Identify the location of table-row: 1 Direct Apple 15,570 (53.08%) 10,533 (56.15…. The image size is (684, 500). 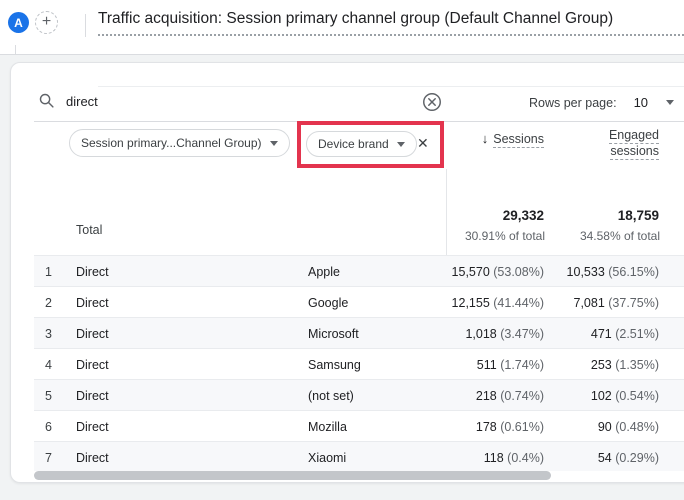
(359, 270).